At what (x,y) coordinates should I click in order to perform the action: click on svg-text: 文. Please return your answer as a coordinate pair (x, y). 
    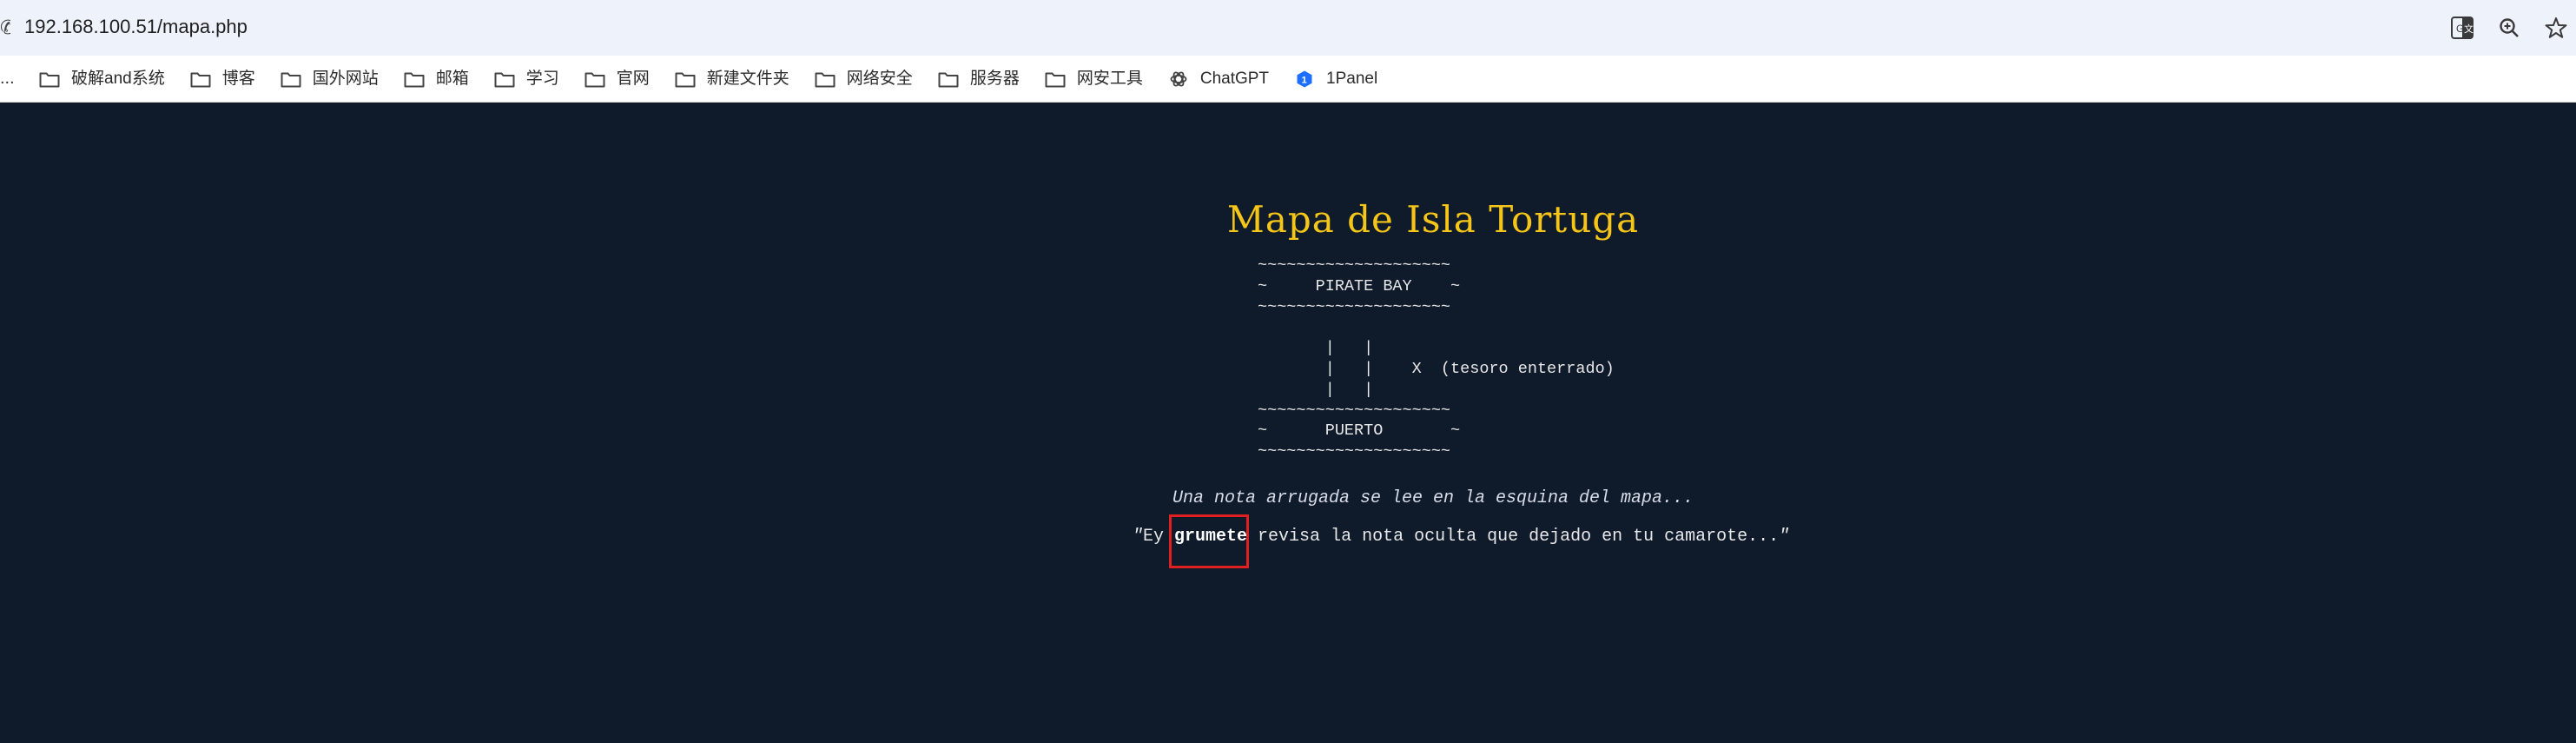
    Looking at the image, I should click on (2469, 29).